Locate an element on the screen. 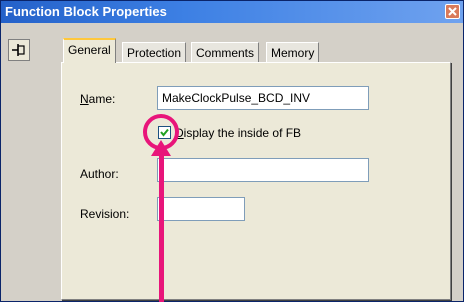 The width and height of the screenshot is (464, 302). name-label: Name: is located at coordinates (98, 99).